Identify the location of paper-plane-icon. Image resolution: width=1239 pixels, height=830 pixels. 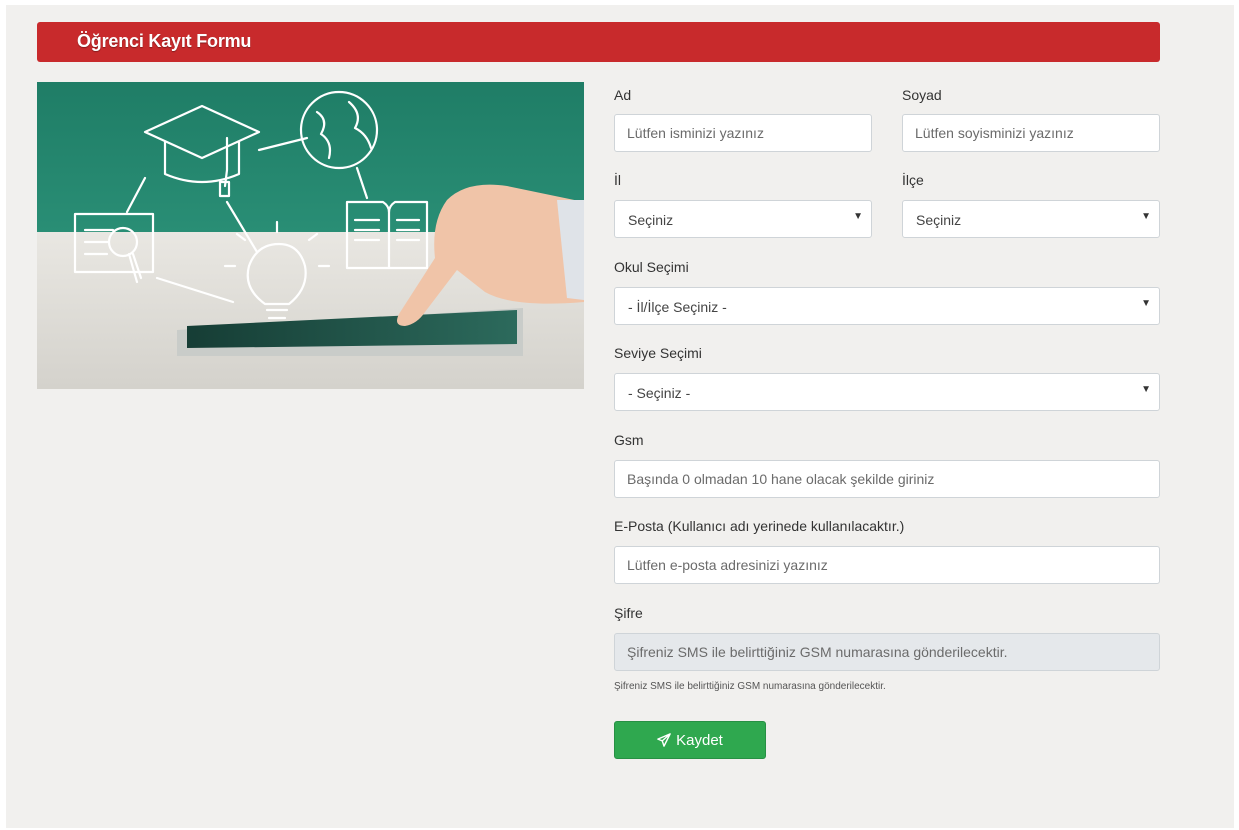
(664, 740).